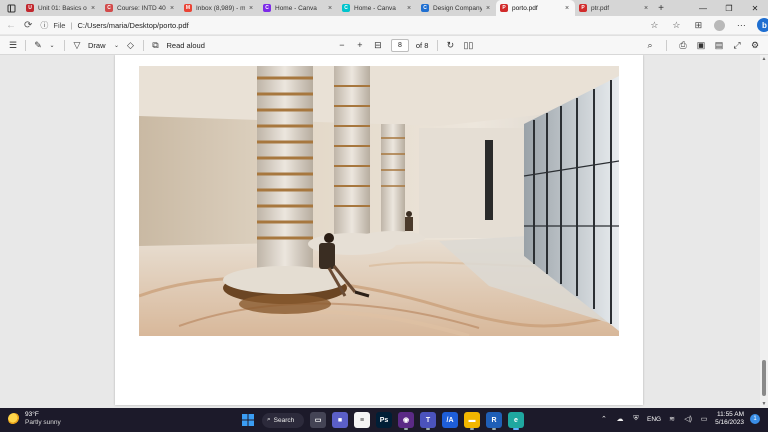  What do you see at coordinates (720, 25) in the screenshot?
I see `profile-avatar` at bounding box center [720, 25].